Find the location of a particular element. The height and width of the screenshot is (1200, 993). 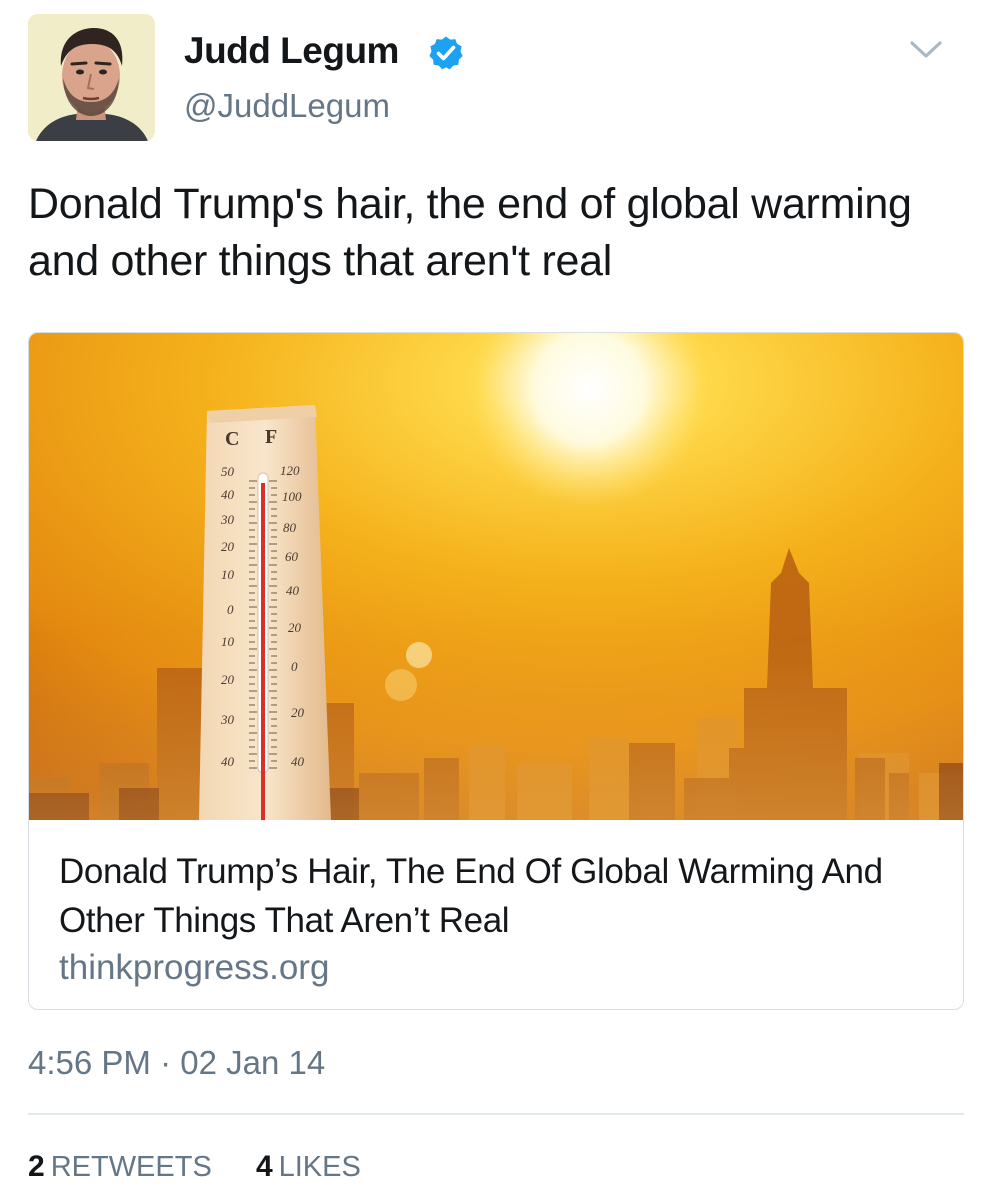

chevron-down-icon is located at coordinates (926, 50).